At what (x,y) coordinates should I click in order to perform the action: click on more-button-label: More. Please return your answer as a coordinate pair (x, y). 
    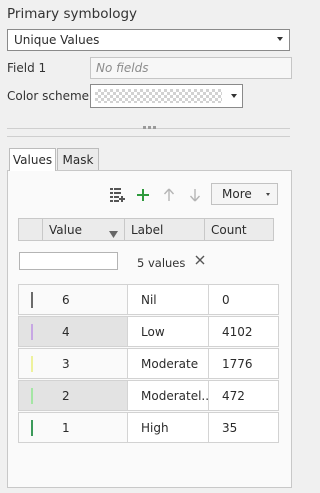
    Looking at the image, I should click on (237, 194).